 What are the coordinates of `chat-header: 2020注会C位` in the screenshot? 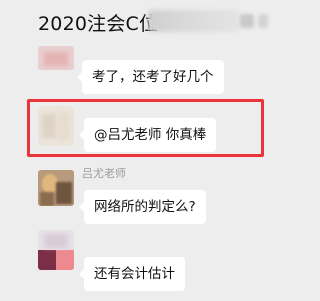 It's located at (141, 22).